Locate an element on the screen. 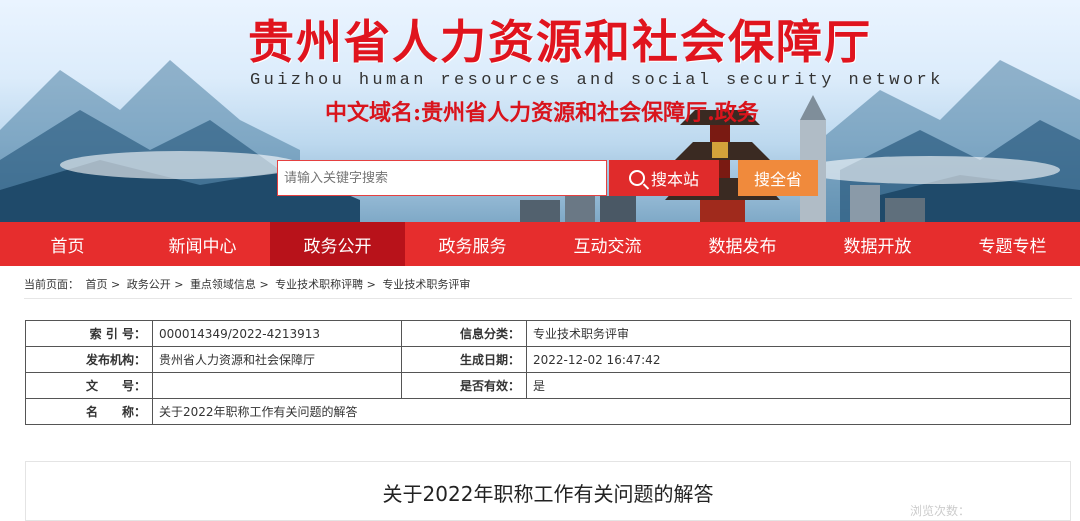  publisher-value: 贵州省人力资源和社会保障厅 is located at coordinates (277, 359).